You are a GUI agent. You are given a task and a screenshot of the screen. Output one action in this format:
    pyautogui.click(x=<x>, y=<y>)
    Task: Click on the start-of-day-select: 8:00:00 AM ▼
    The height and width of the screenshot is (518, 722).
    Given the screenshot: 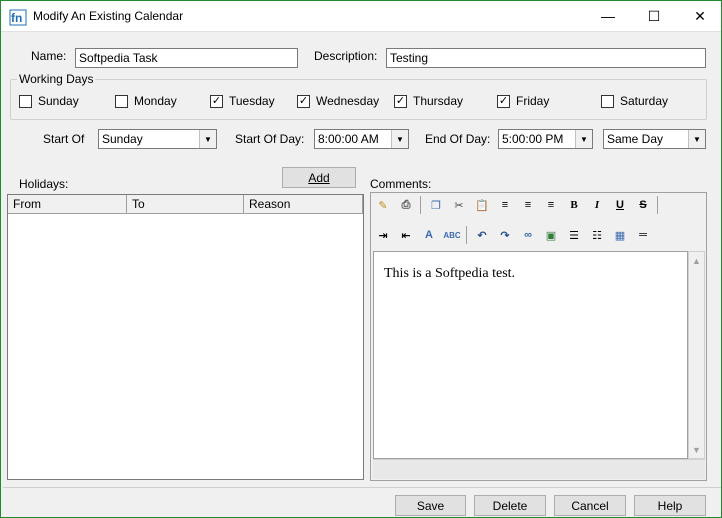 What is the action you would take?
    pyautogui.click(x=361, y=139)
    